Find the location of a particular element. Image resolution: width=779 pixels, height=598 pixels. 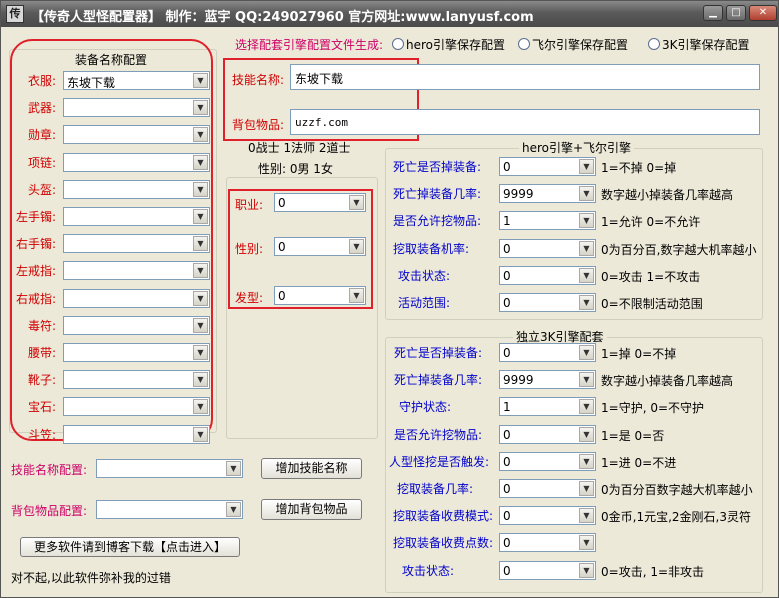

skill-config-select: ▼ is located at coordinates (169, 468).